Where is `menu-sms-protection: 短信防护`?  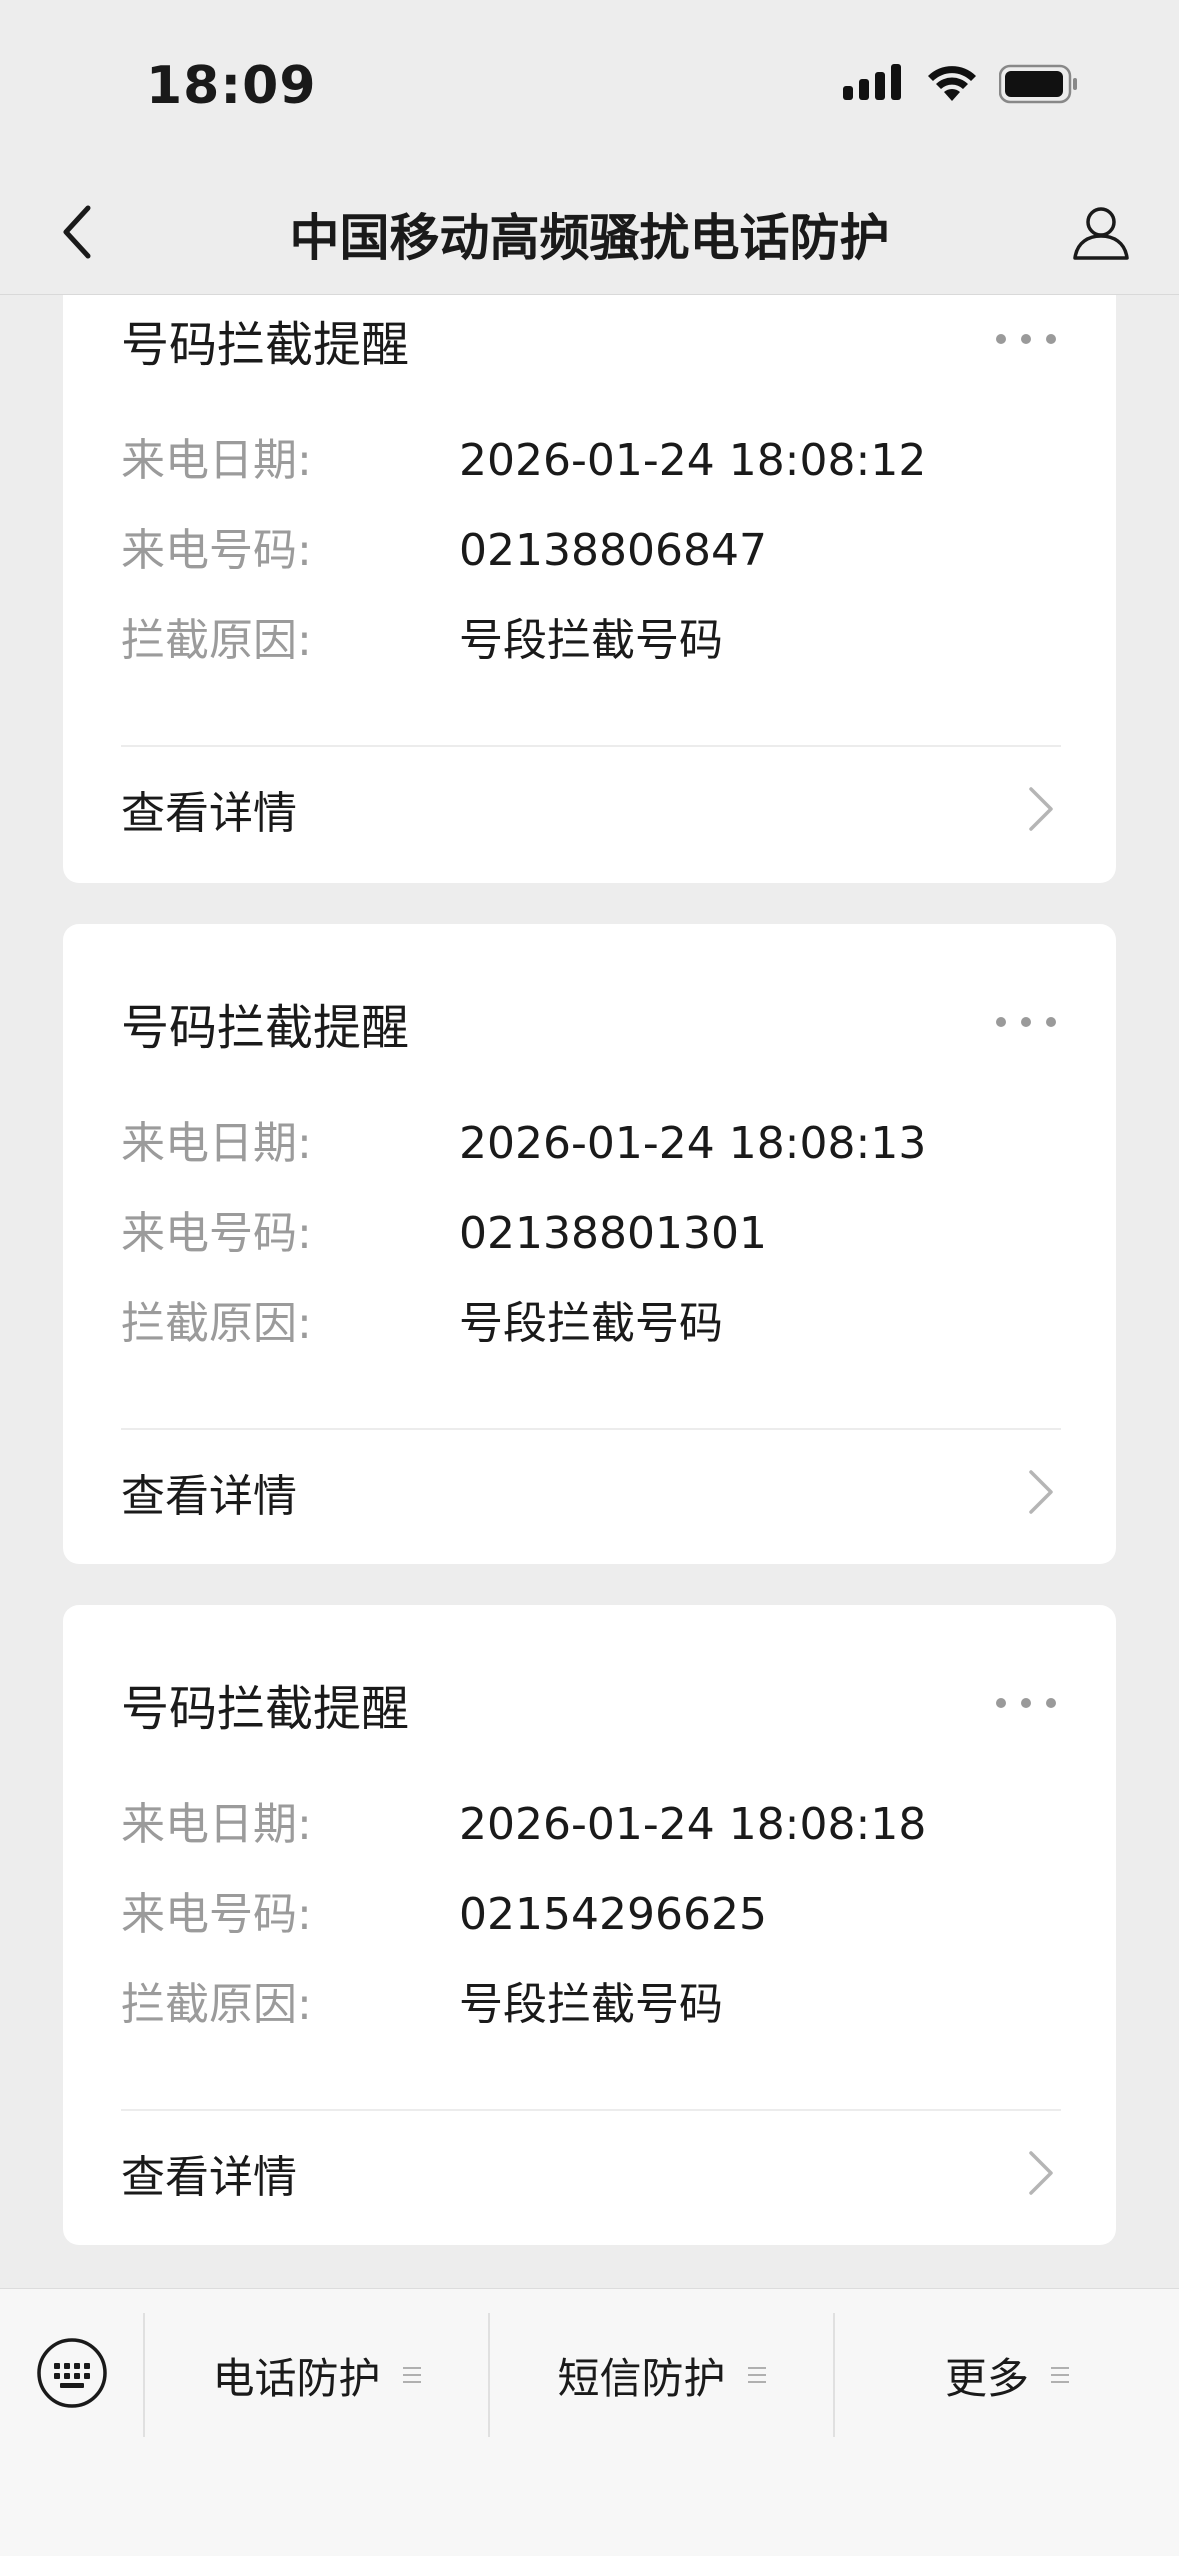
menu-sms-protection: 短信防护 is located at coordinates (661, 2375).